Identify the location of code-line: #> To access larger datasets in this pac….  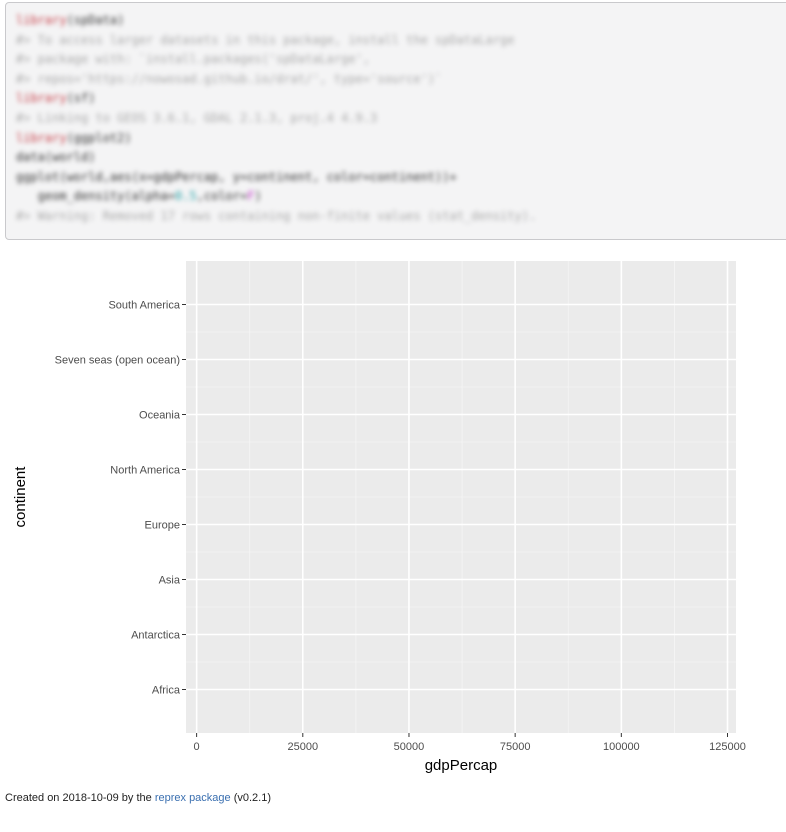
(398, 41).